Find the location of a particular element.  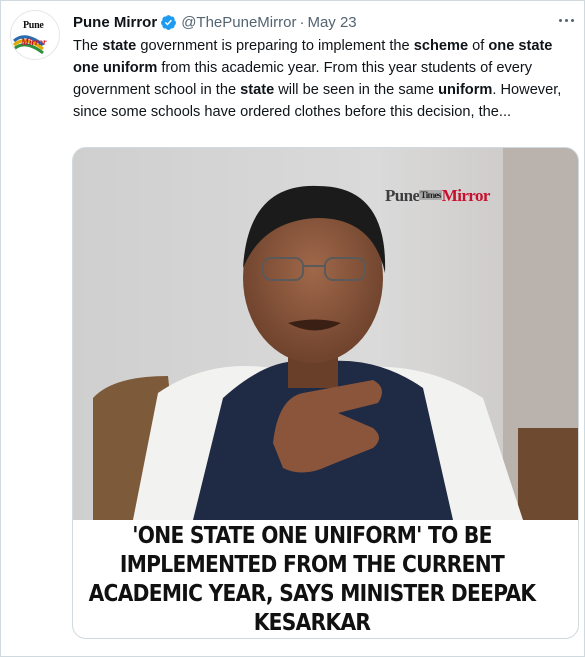

more-options-icon is located at coordinates (566, 20).